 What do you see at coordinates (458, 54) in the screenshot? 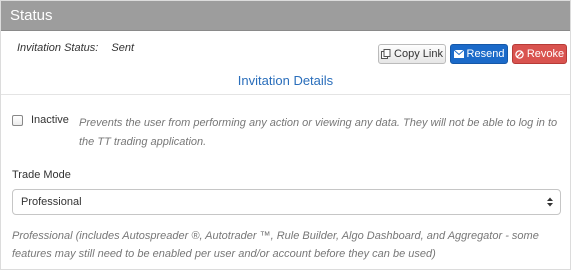
I see `envelope-icon` at bounding box center [458, 54].